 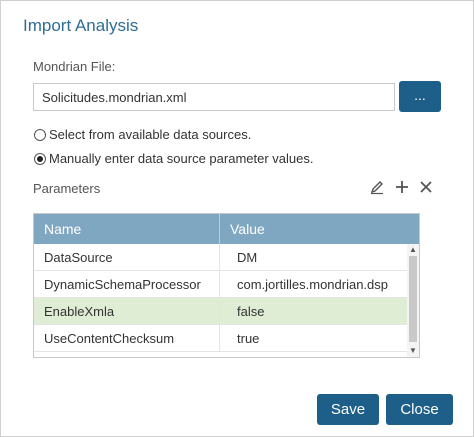 I want to click on edit-icon, so click(x=377, y=187).